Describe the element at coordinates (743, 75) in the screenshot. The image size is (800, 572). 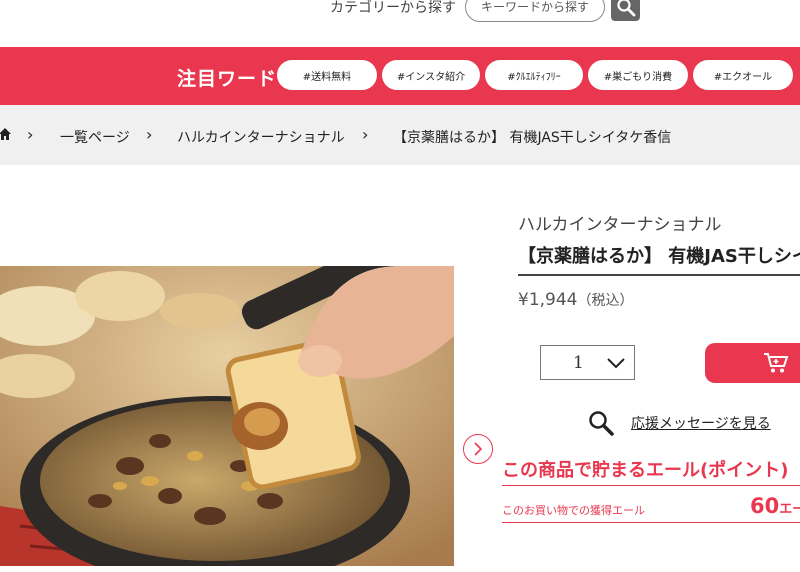
I see `chip-equol: #エクオール` at that location.